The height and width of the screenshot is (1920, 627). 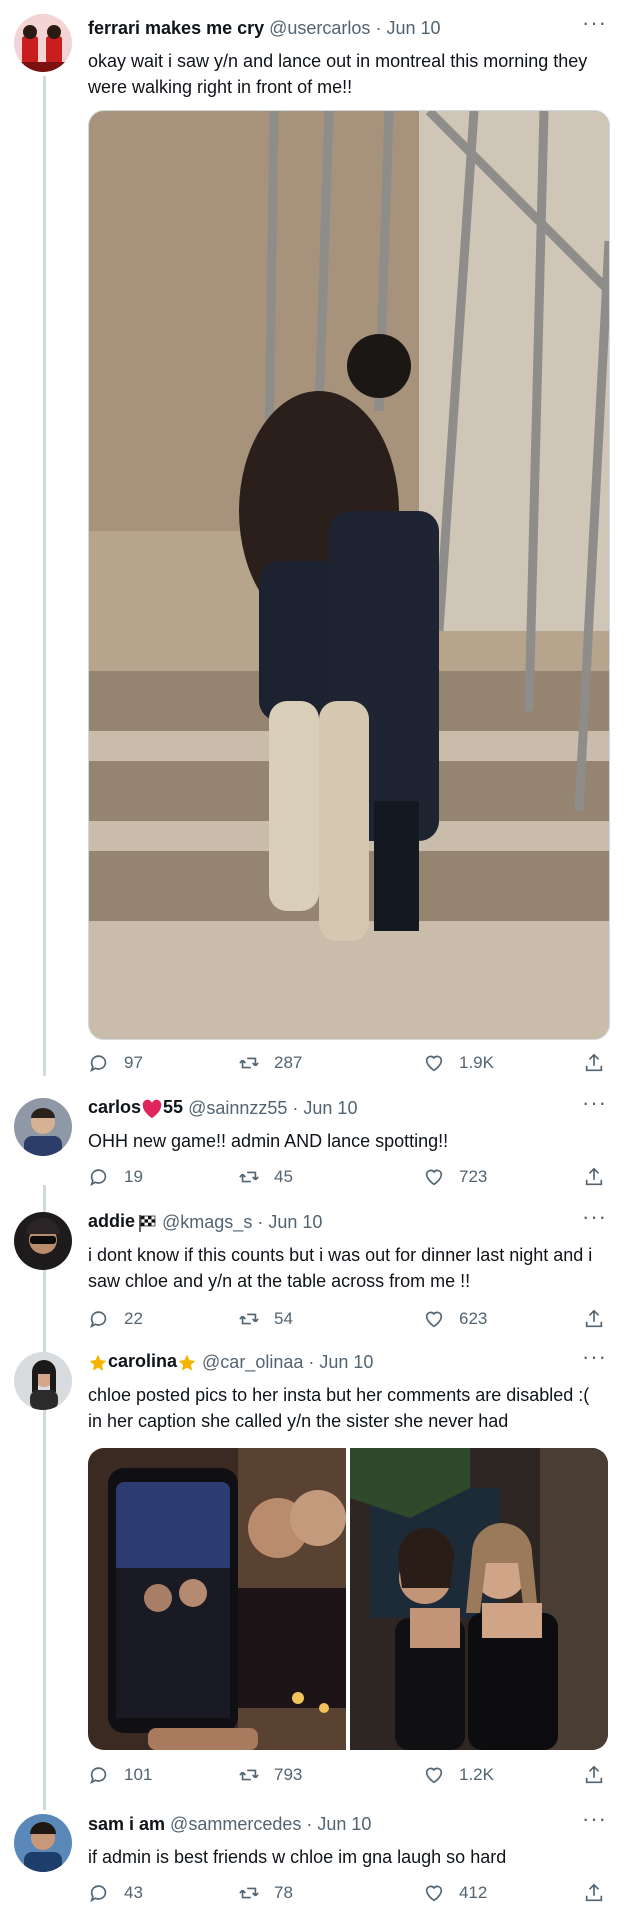 I want to click on display-name: sam i am, so click(x=126, y=1824).